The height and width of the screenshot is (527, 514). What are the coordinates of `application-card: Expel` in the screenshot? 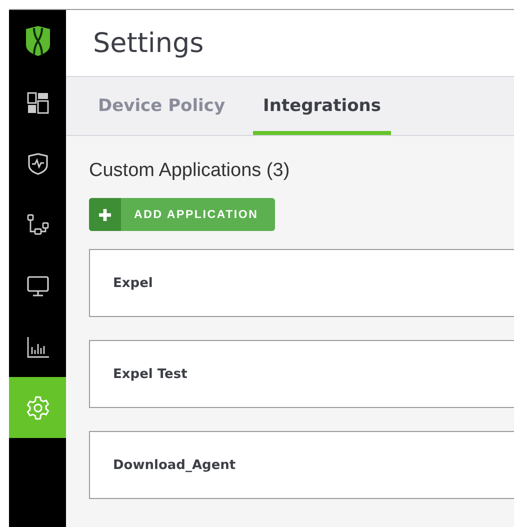 It's located at (301, 283).